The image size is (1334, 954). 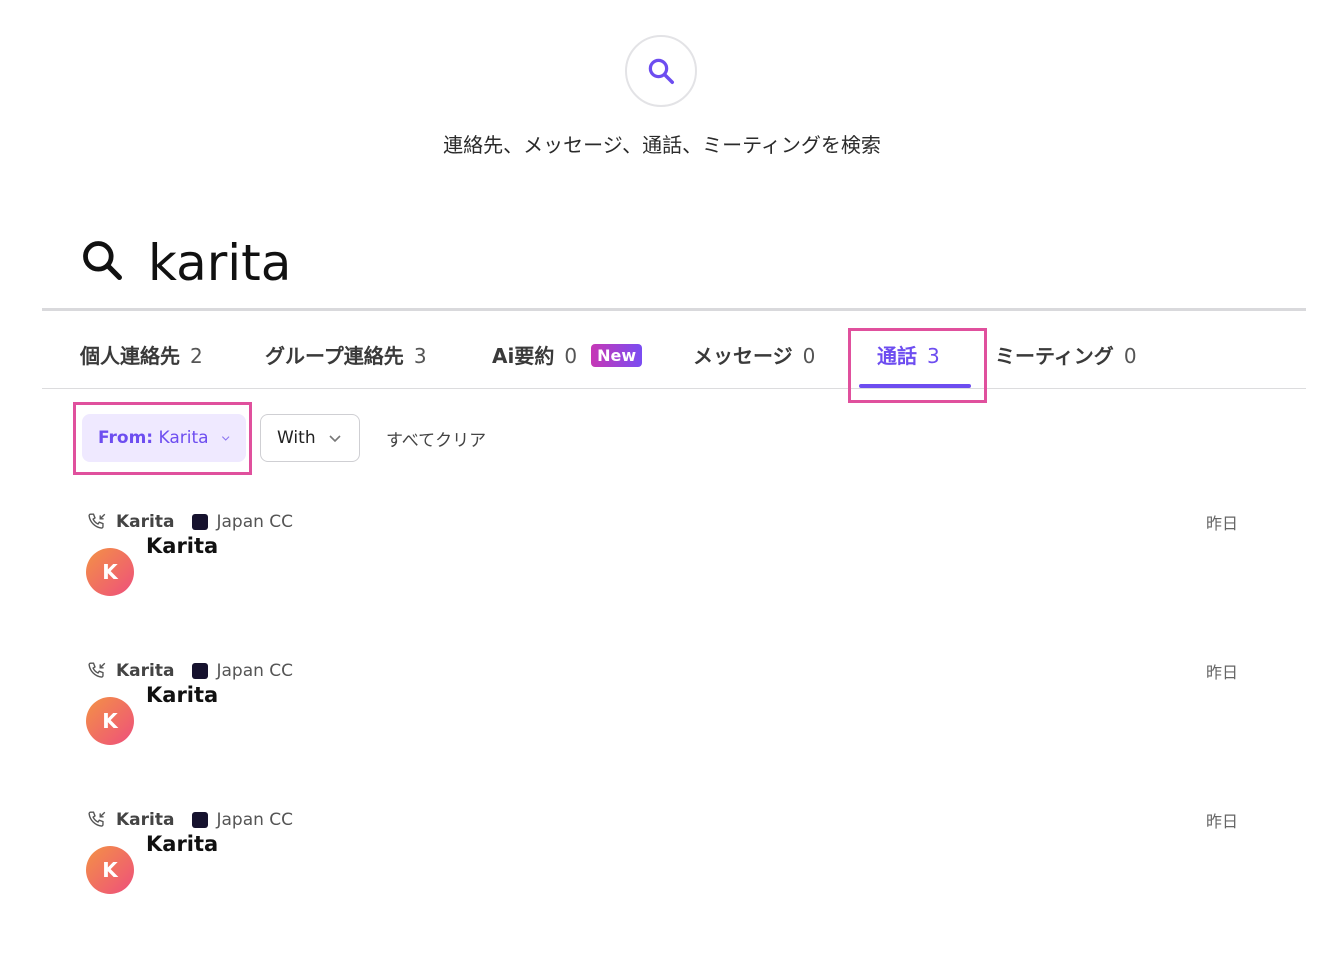 I want to click on tab-calls: 通話 3, so click(x=915, y=364).